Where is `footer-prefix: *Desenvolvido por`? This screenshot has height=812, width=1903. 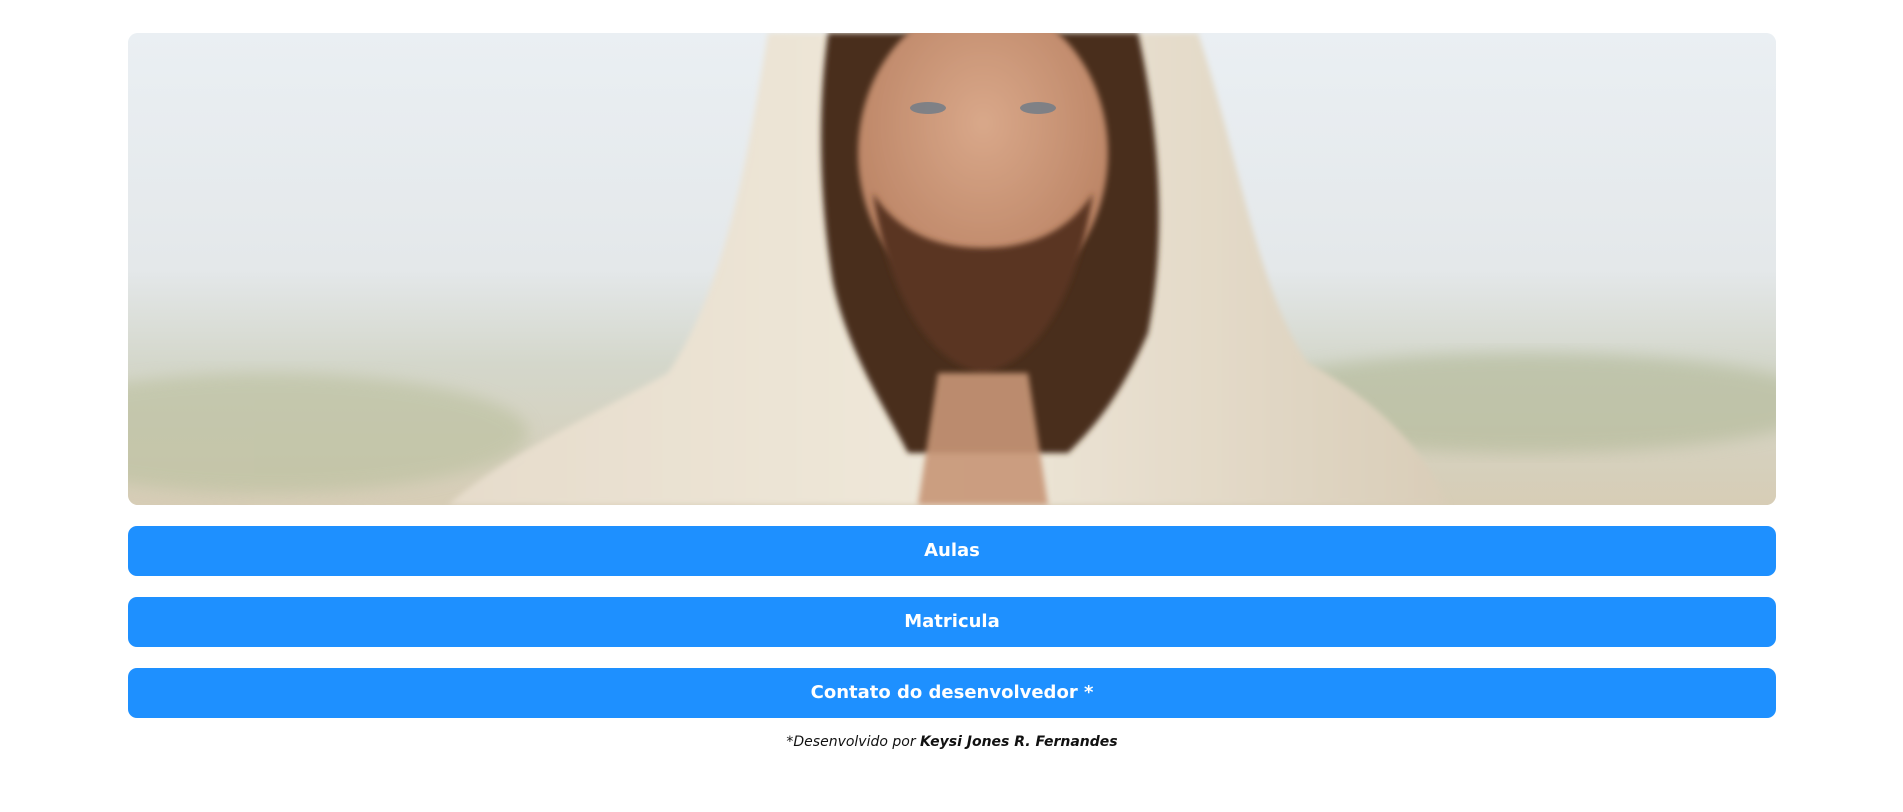 footer-prefix: *Desenvolvido por is located at coordinates (853, 742).